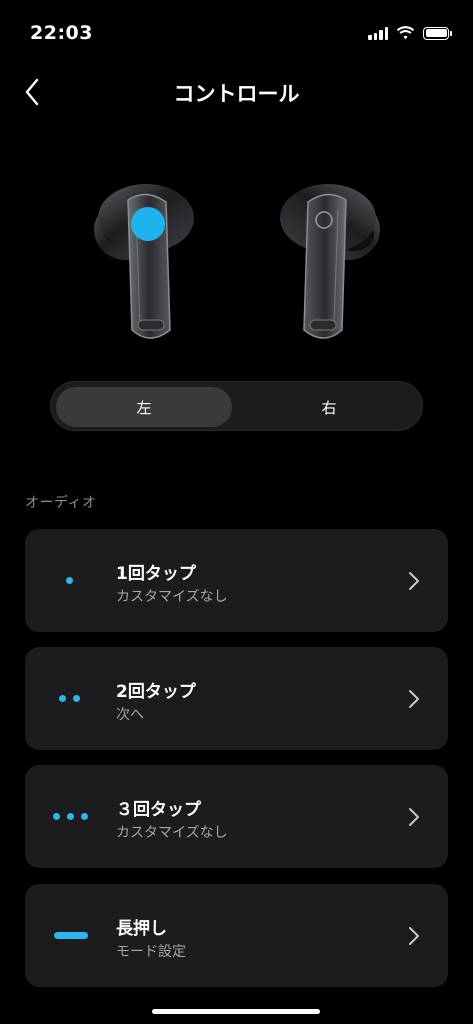  Describe the element at coordinates (71, 817) in the screenshot. I see `triple-dot-icon` at that location.